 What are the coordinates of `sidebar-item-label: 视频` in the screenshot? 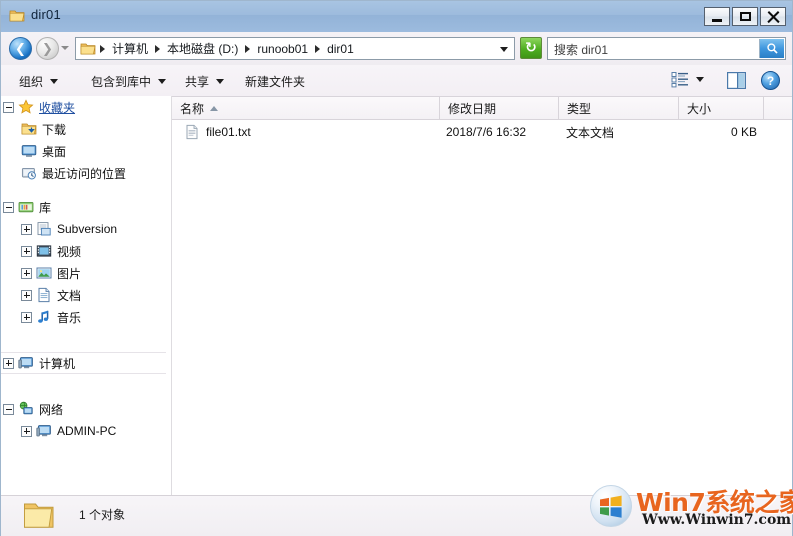 It's located at (69, 251).